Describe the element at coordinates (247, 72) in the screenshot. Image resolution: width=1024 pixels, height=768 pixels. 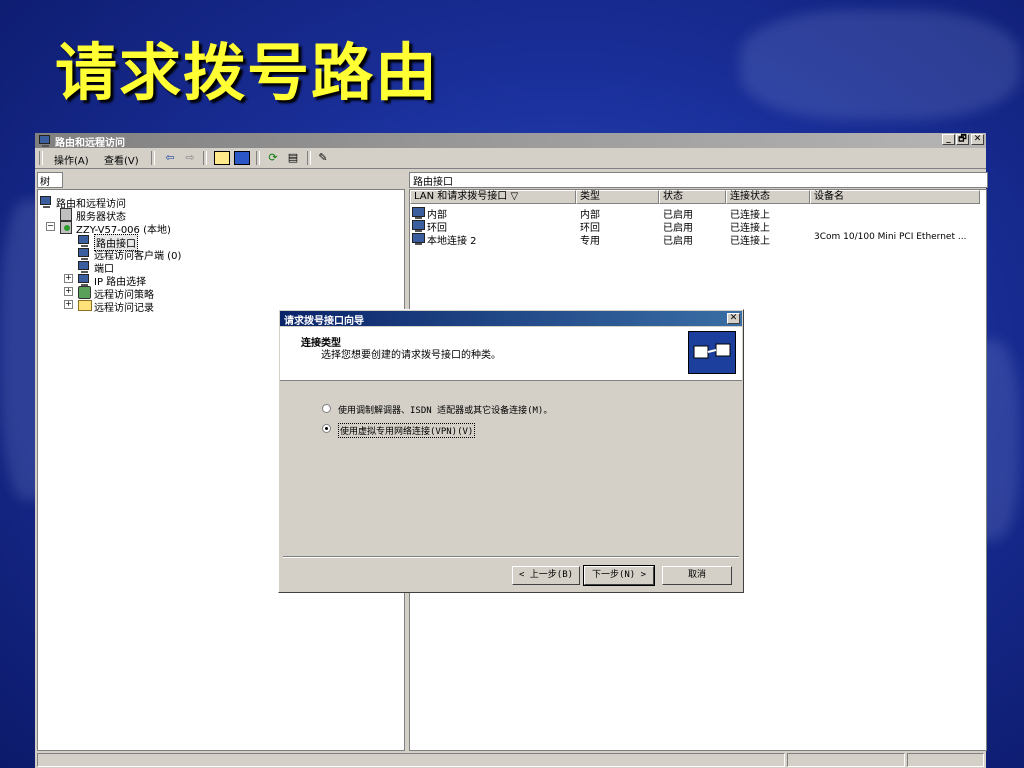
I see `slide-title: 请求拨号路由` at that location.